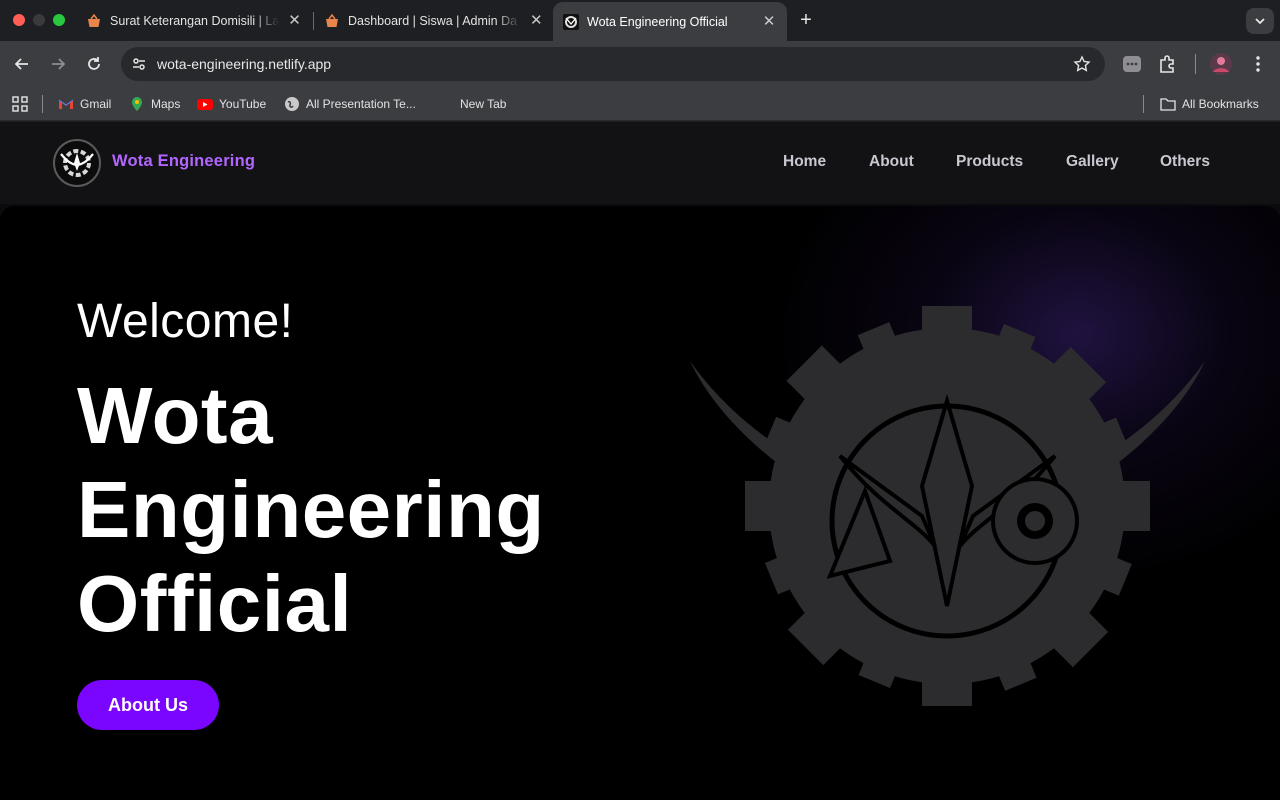 This screenshot has height=800, width=1280. What do you see at coordinates (989, 162) in the screenshot?
I see `nav-products: Products` at bounding box center [989, 162].